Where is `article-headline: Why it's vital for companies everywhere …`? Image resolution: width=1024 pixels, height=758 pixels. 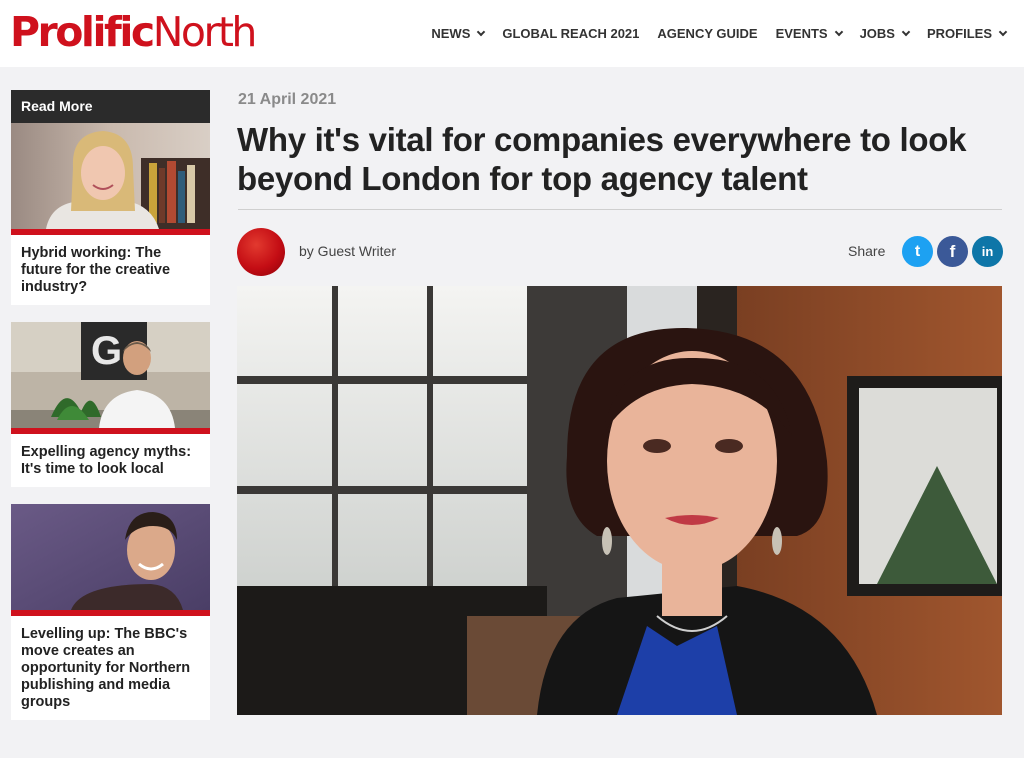 article-headline: Why it's vital for companies everywhere … is located at coordinates (602, 159).